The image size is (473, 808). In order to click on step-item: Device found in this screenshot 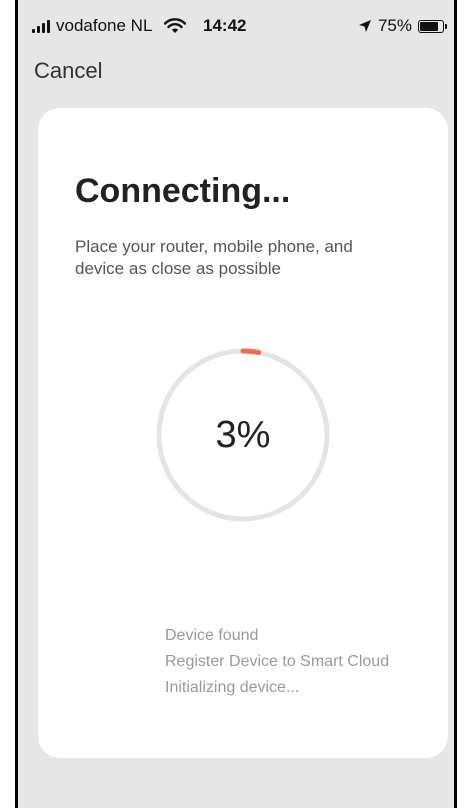, I will do `click(212, 635)`.